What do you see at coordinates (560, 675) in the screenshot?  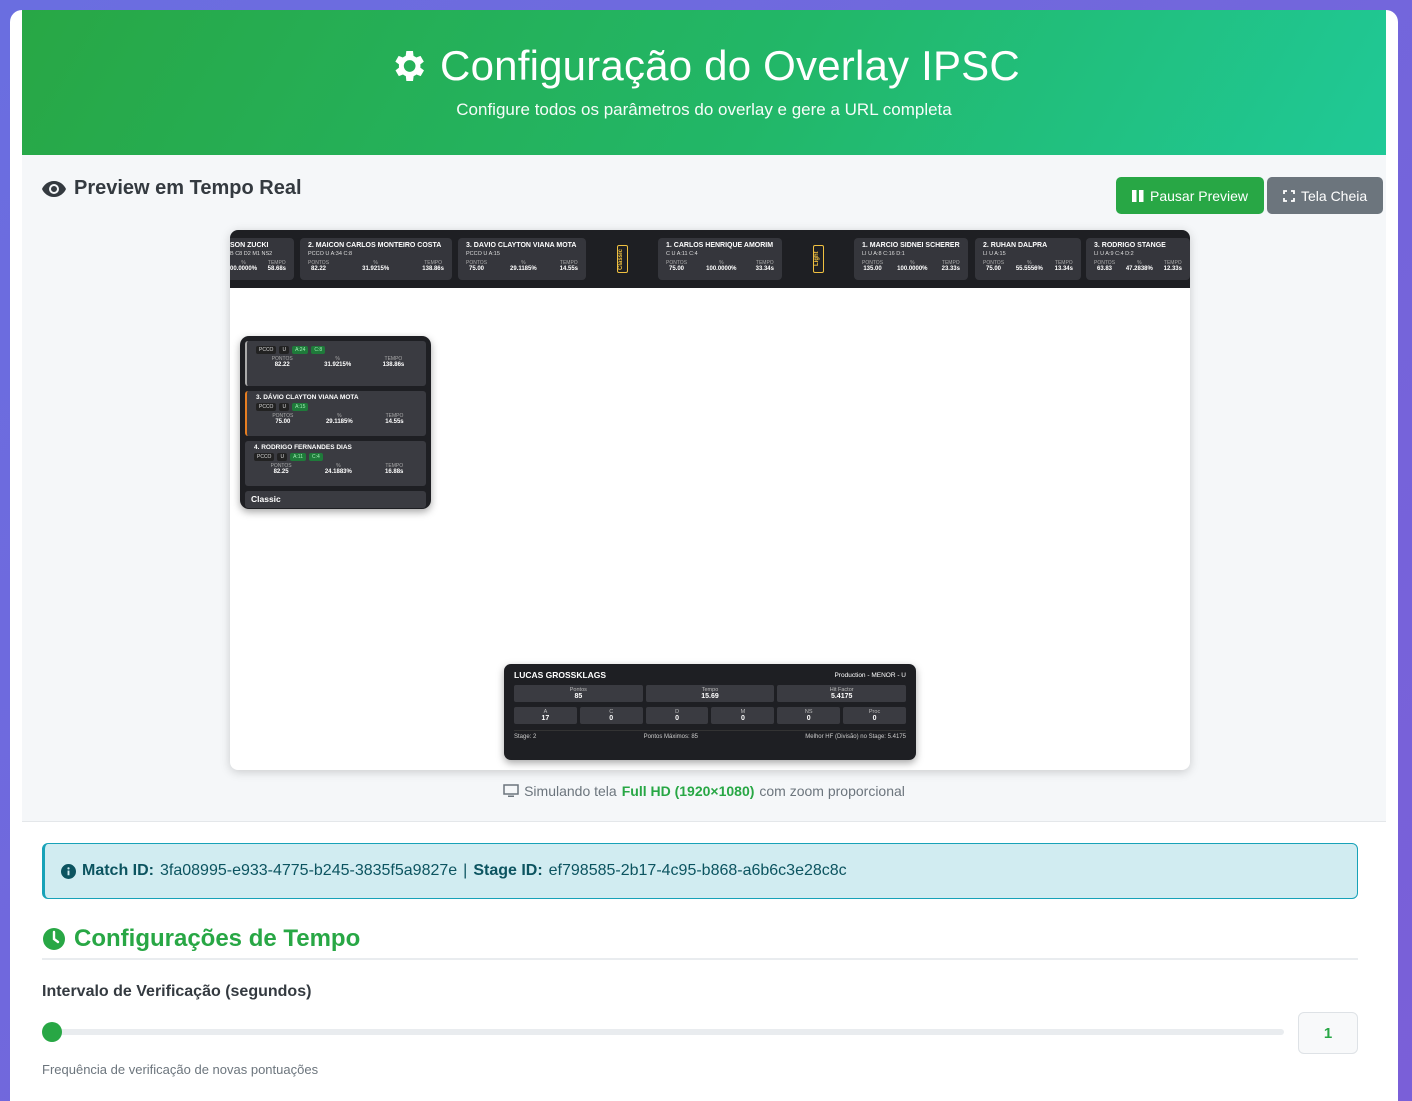 I see `shooter-name: LUCAS GROSSKLAGS` at bounding box center [560, 675].